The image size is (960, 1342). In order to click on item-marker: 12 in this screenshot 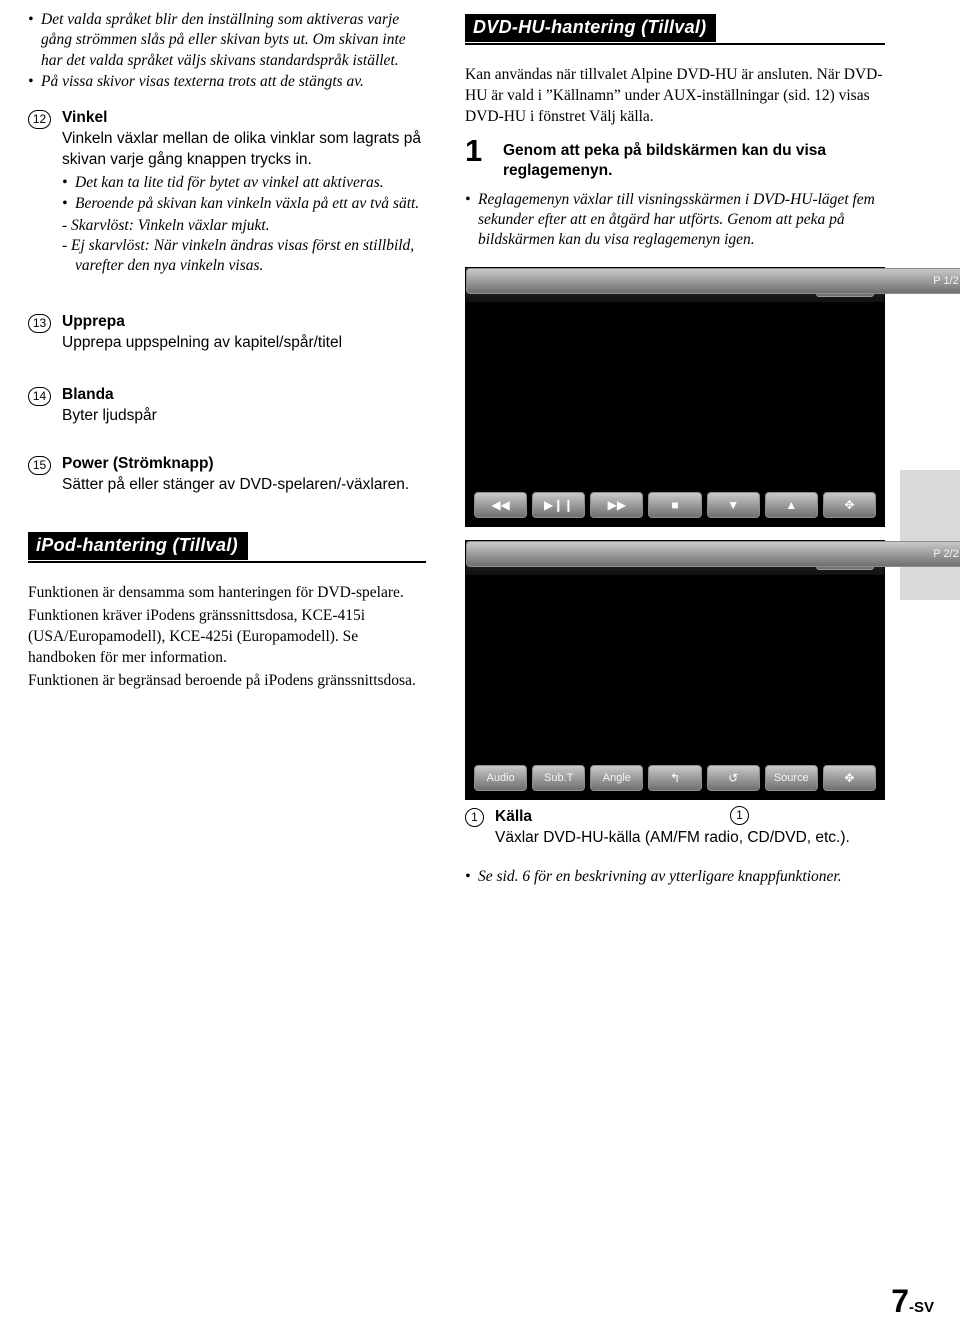, I will do `click(39, 119)`.